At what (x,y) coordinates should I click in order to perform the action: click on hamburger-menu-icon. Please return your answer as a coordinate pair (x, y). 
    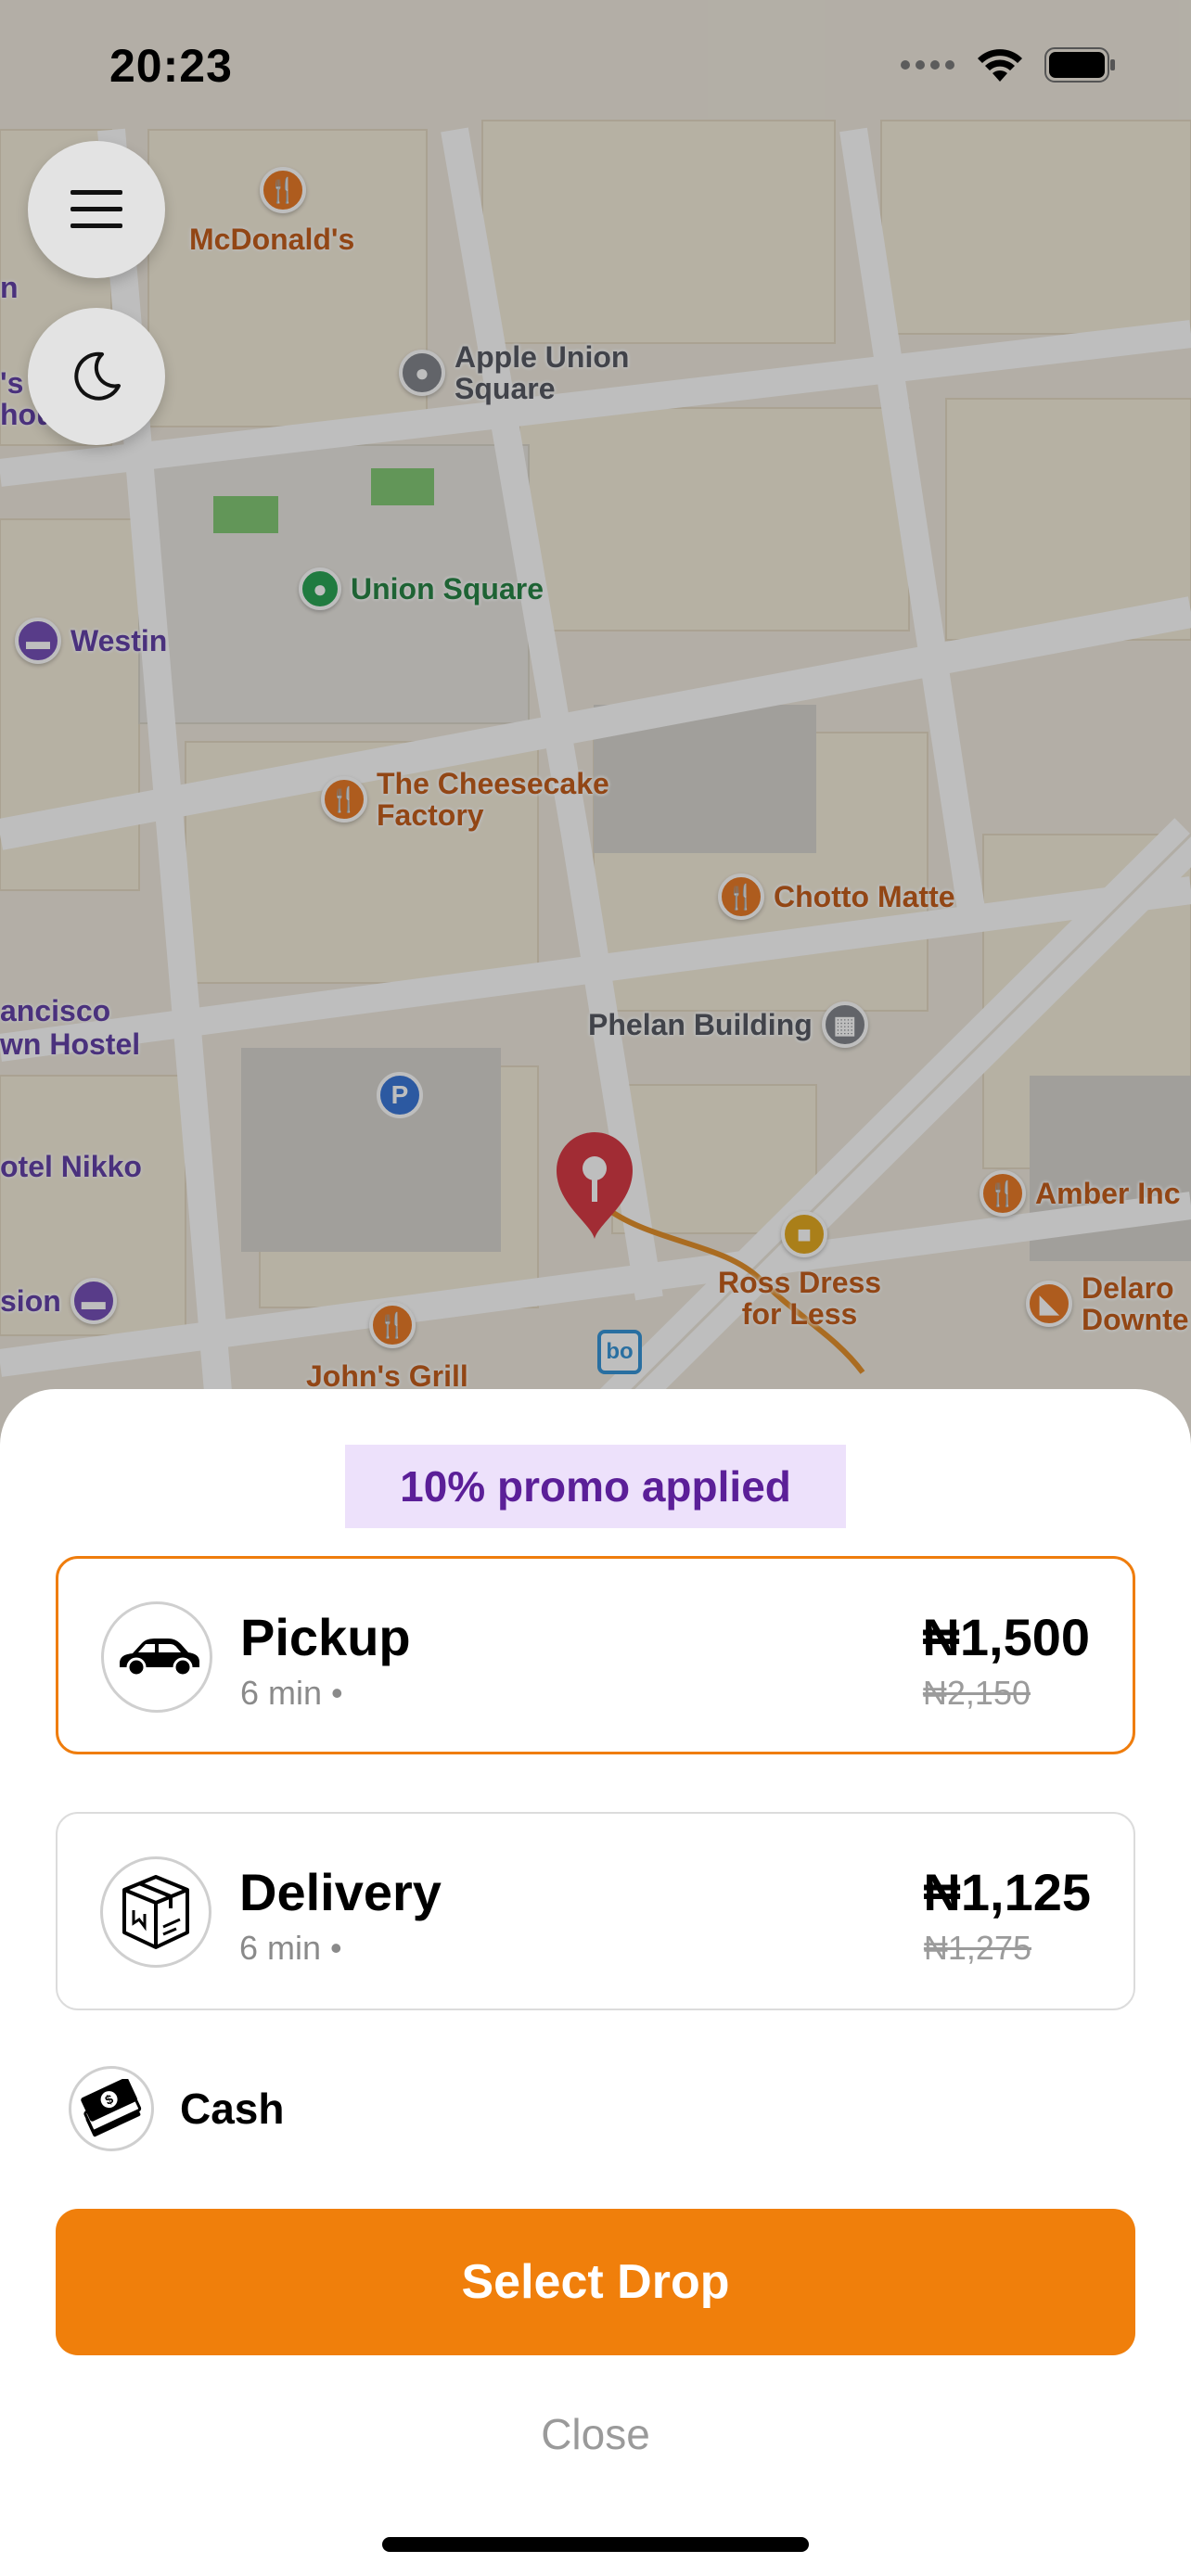
    Looking at the image, I should click on (96, 209).